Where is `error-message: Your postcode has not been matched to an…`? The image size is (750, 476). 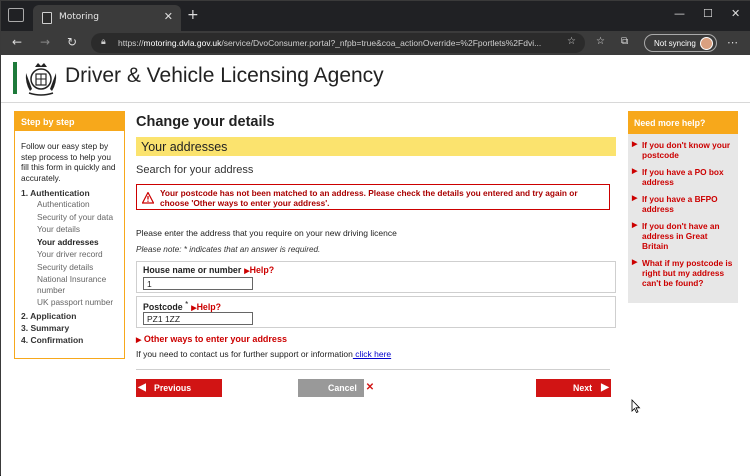 error-message: Your postcode has not been matched to an… is located at coordinates (369, 198).